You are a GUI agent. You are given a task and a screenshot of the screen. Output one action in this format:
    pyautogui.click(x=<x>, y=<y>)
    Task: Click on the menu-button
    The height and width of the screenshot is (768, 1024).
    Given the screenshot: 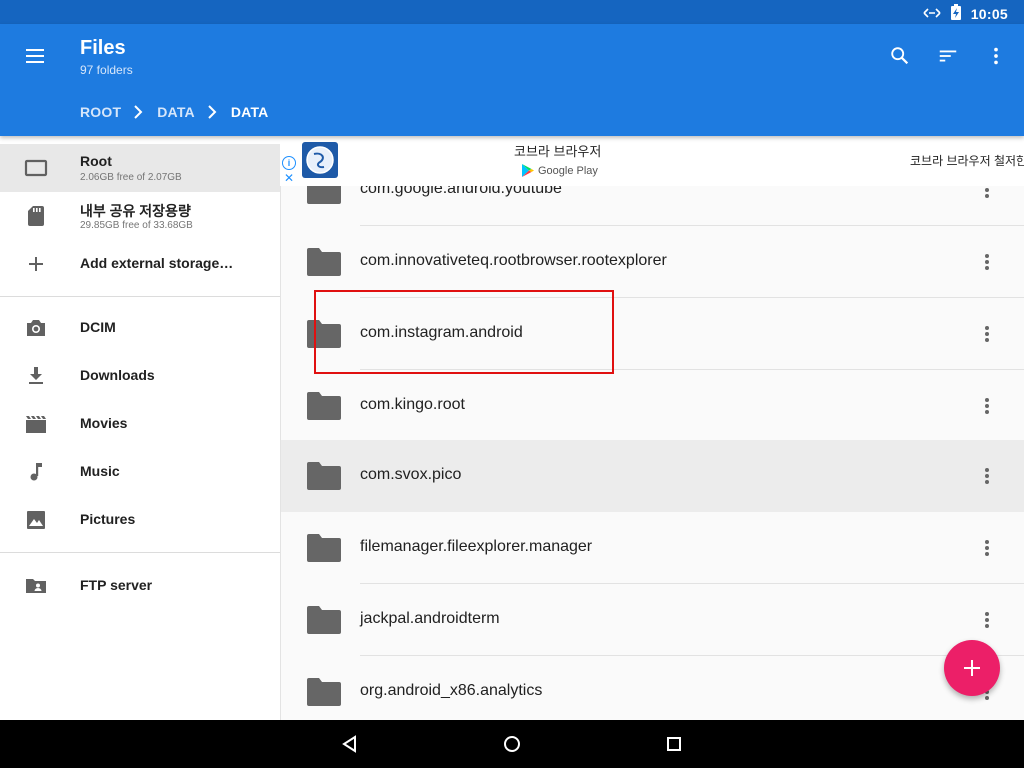 What is the action you would take?
    pyautogui.click(x=36, y=56)
    